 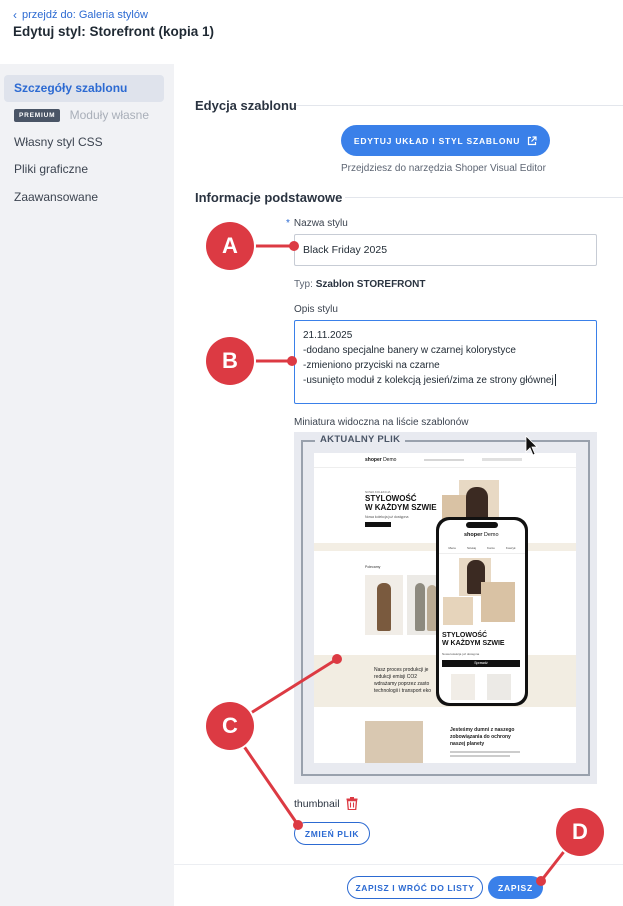 I want to click on file-row: thumbnail, so click(x=326, y=803).